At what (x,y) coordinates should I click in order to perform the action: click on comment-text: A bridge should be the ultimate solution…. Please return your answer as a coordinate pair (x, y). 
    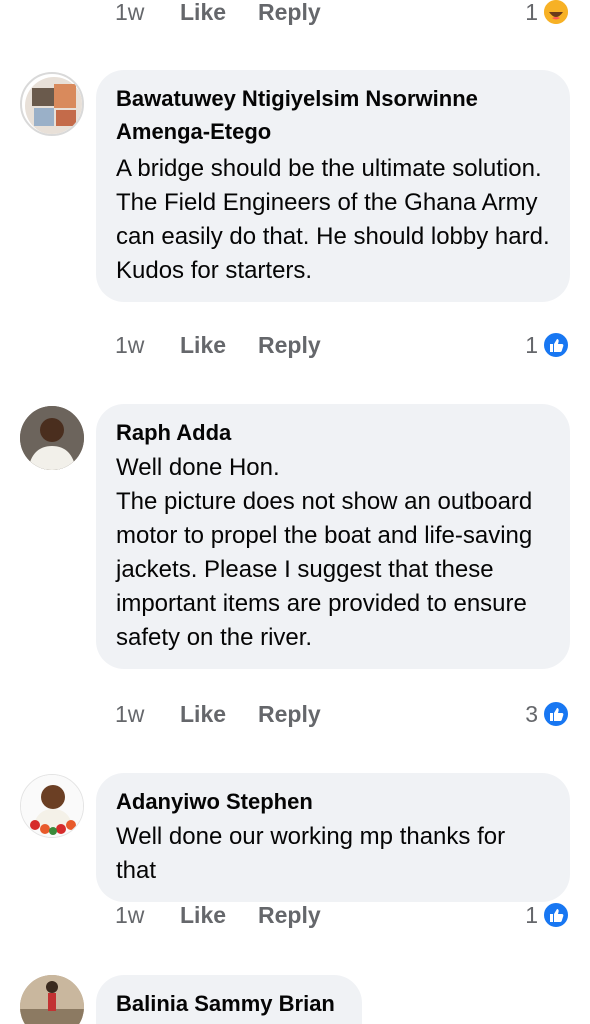
    Looking at the image, I should click on (333, 219).